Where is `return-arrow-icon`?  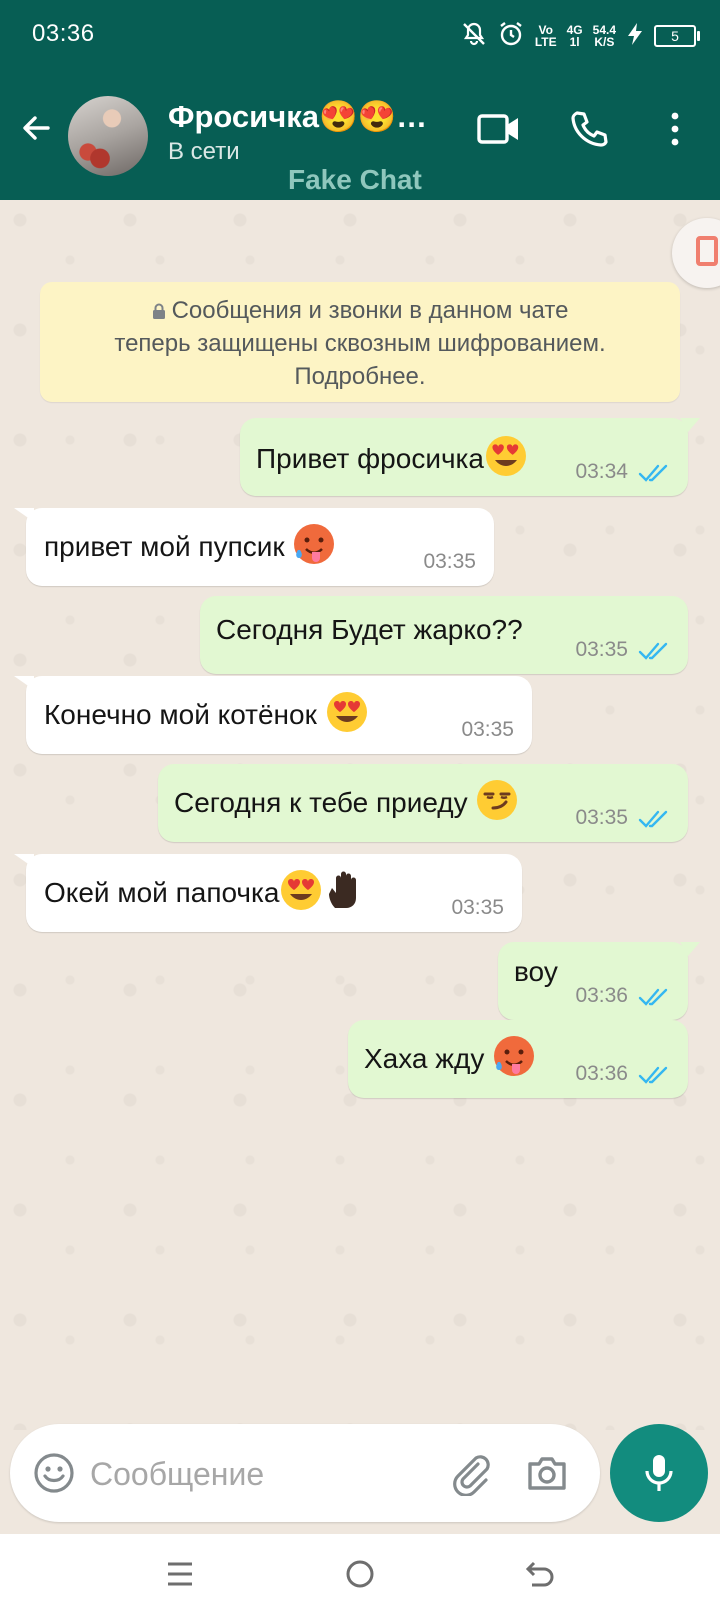 return-arrow-icon is located at coordinates (539, 1574).